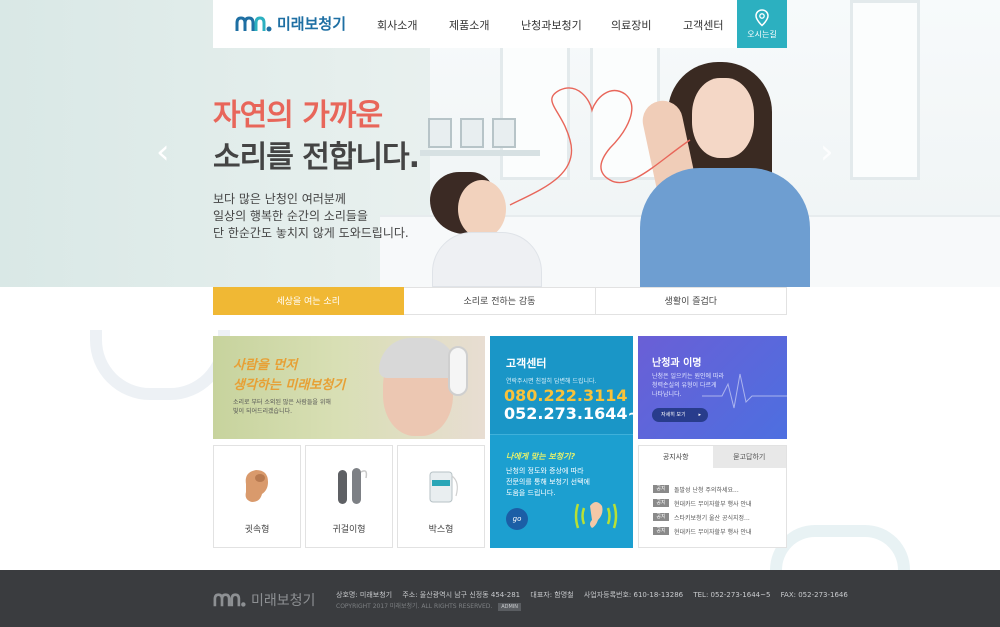  What do you see at coordinates (282, 407) in the screenshot?
I see `promo-description: 소리로 부터 소외된 많은 사람들을 위해 빛이 되어드리겠습니다.` at bounding box center [282, 407].